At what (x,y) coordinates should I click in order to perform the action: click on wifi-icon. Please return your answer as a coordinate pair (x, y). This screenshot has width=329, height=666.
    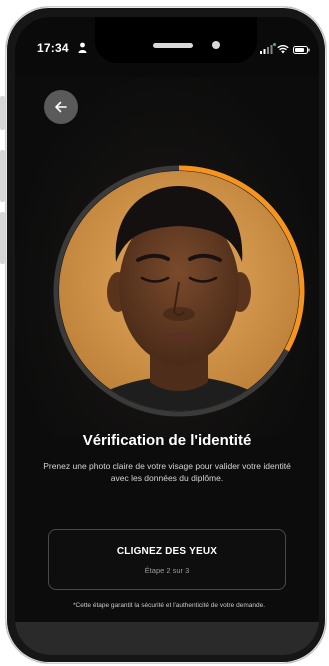
    Looking at the image, I should click on (283, 49).